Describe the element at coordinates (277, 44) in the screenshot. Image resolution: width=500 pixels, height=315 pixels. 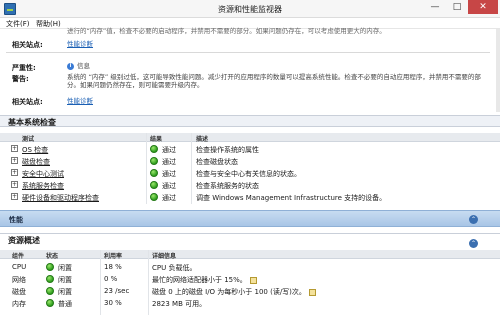
I see `performance-diagnosis-link: 性能诊断` at that location.